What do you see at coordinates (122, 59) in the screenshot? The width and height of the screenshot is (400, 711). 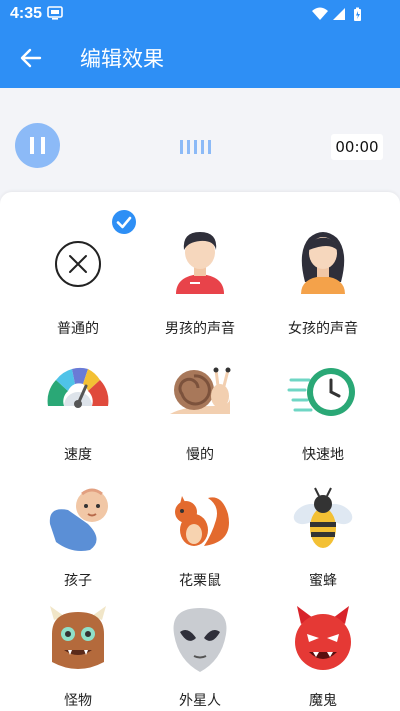 I see `page-title: 编辑效果` at bounding box center [122, 59].